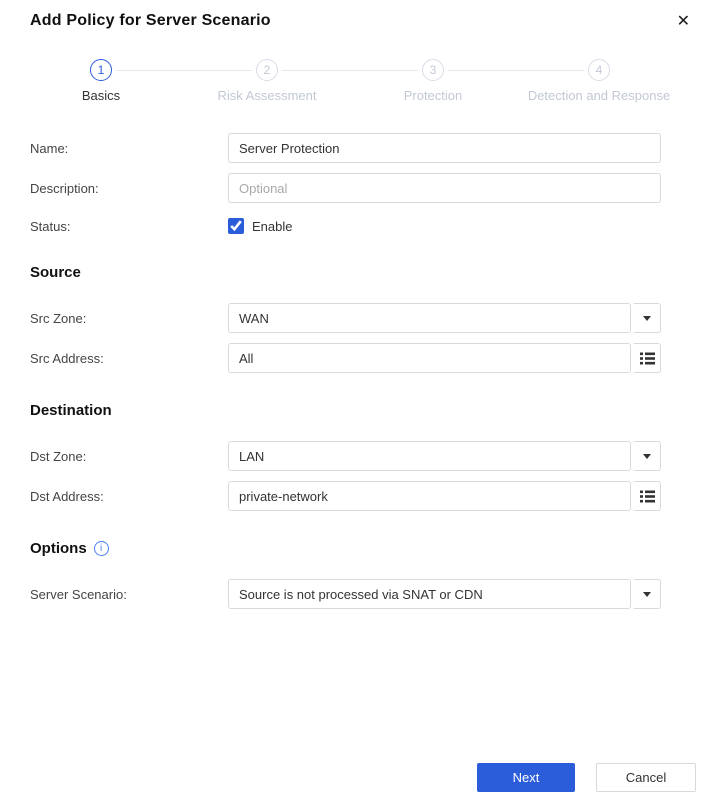 The image size is (712, 799). What do you see at coordinates (135, 81) in the screenshot?
I see `step-basics: 1 Basics` at bounding box center [135, 81].